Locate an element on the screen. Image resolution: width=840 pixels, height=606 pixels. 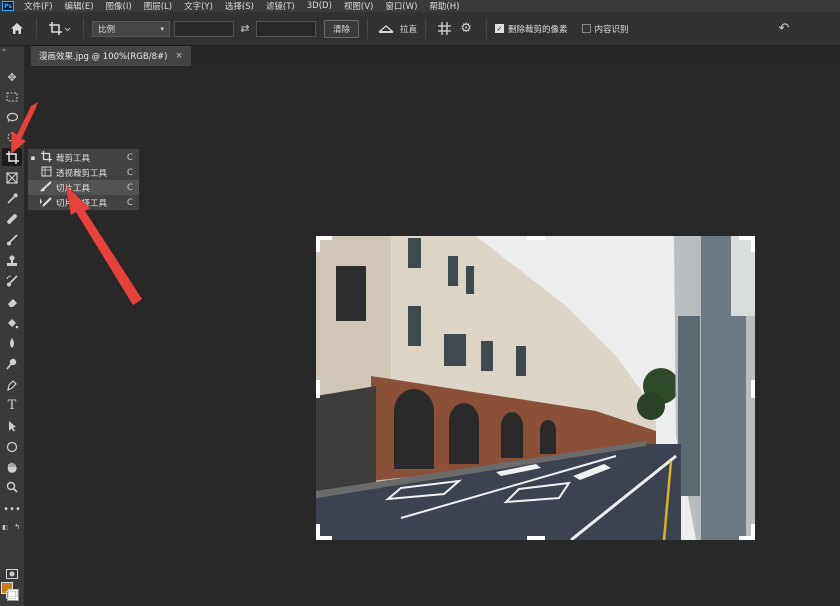
flyout-item-crop-tool: ▪ 裁剪工具 C is located at coordinates (83, 157).